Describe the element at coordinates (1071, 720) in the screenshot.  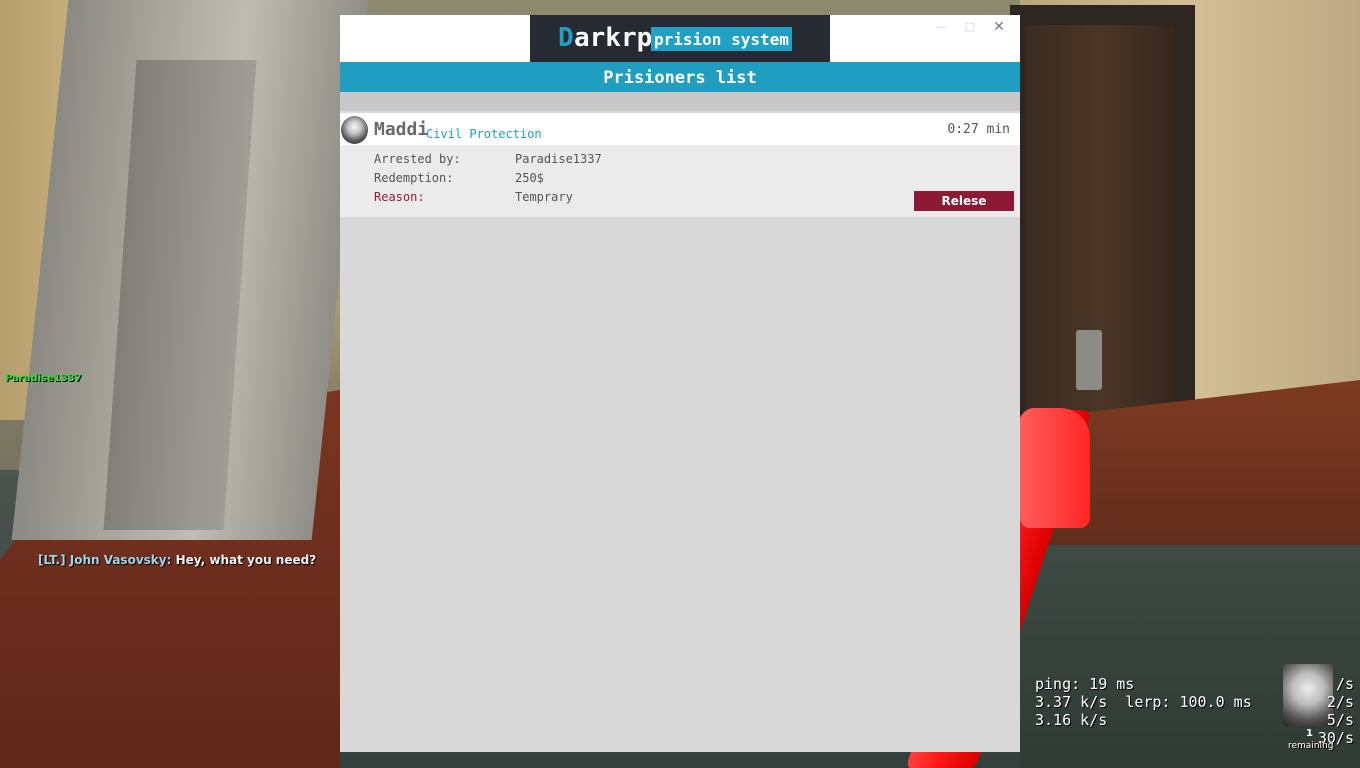
I see `netgraph-out-rate: 3.16 k/s` at that location.